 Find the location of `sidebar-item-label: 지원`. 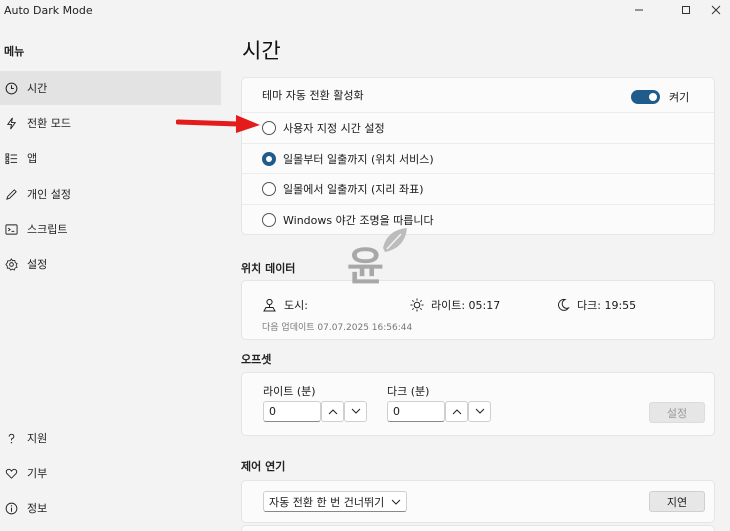

sidebar-item-label: 지원 is located at coordinates (37, 438).